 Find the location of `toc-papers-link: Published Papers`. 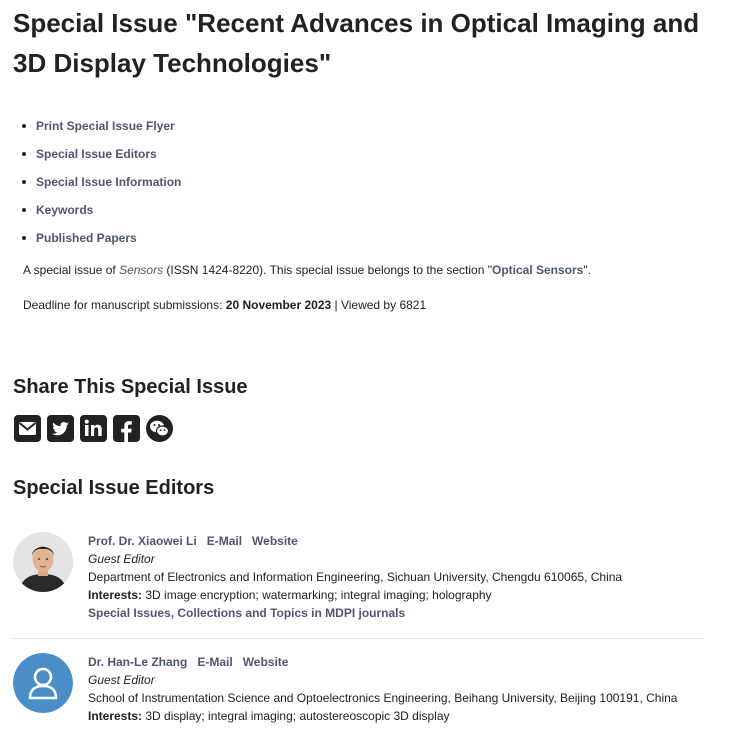

toc-papers-link: Published Papers is located at coordinates (86, 238).